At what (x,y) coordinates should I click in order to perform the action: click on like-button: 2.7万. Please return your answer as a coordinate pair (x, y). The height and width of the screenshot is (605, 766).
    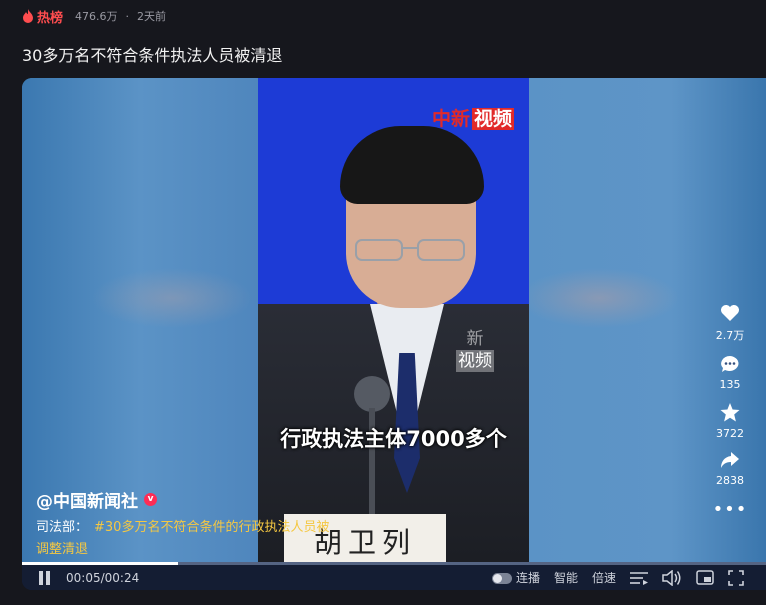
    Looking at the image, I should click on (730, 323).